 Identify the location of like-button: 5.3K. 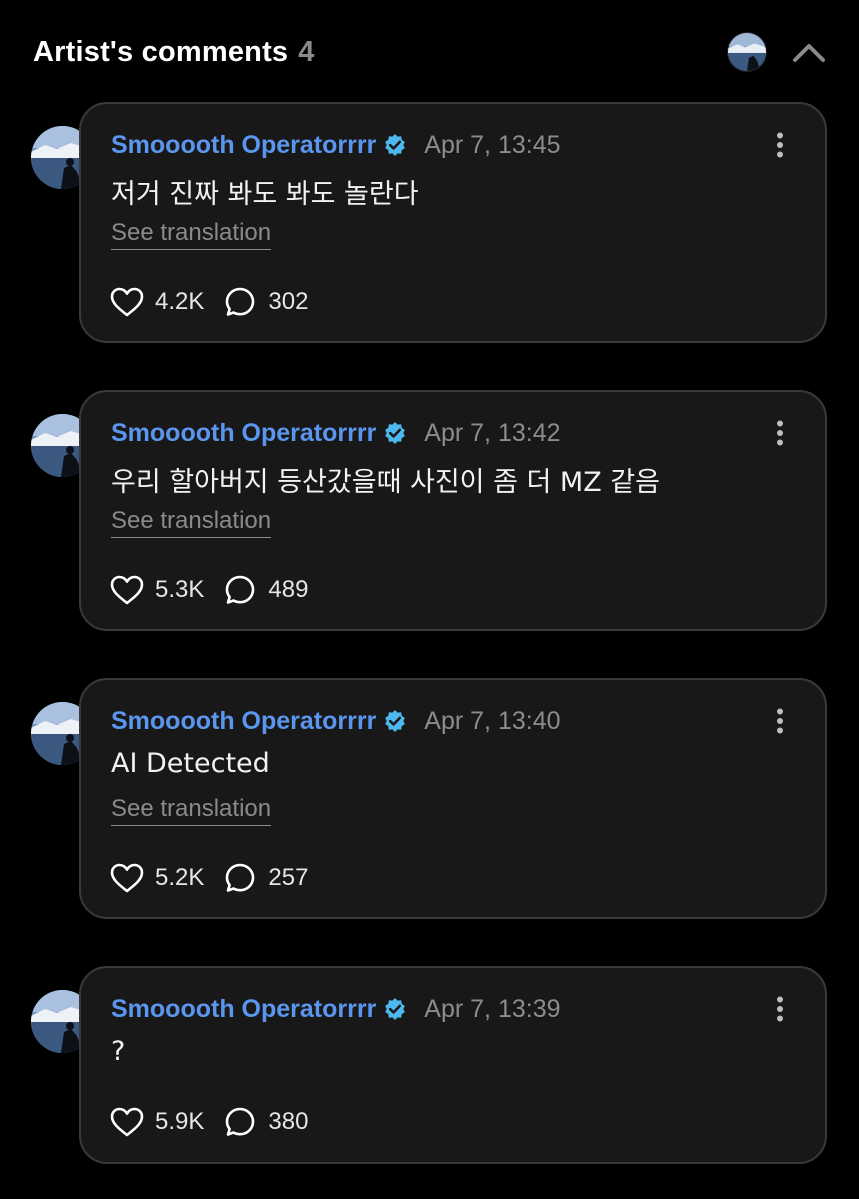
(156, 590).